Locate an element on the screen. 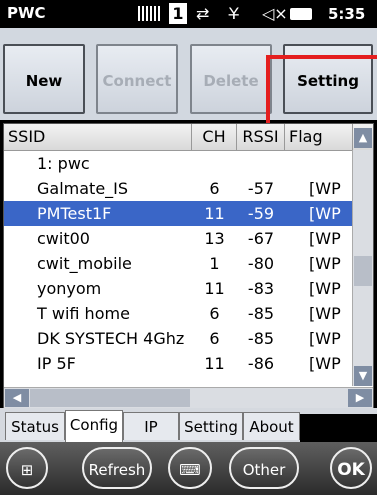 The image size is (377, 495). list-item: cwit00 13 -67 [WP is located at coordinates (178, 238).